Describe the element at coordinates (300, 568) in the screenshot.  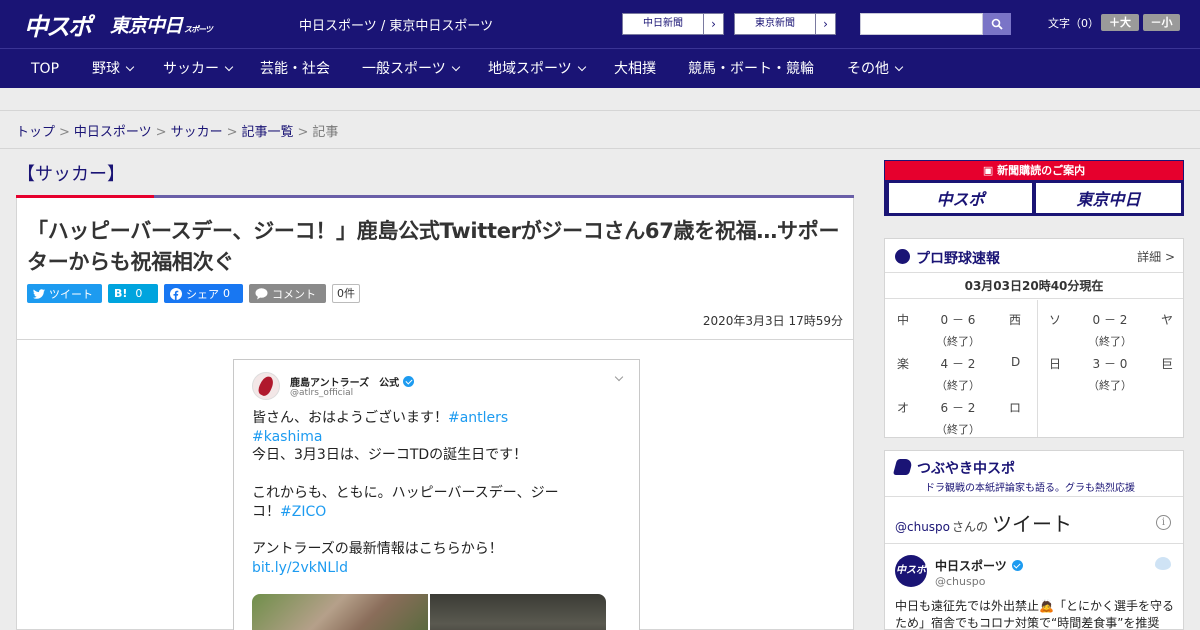
I see `tweet-link: bit.ly/2vkNLld` at that location.